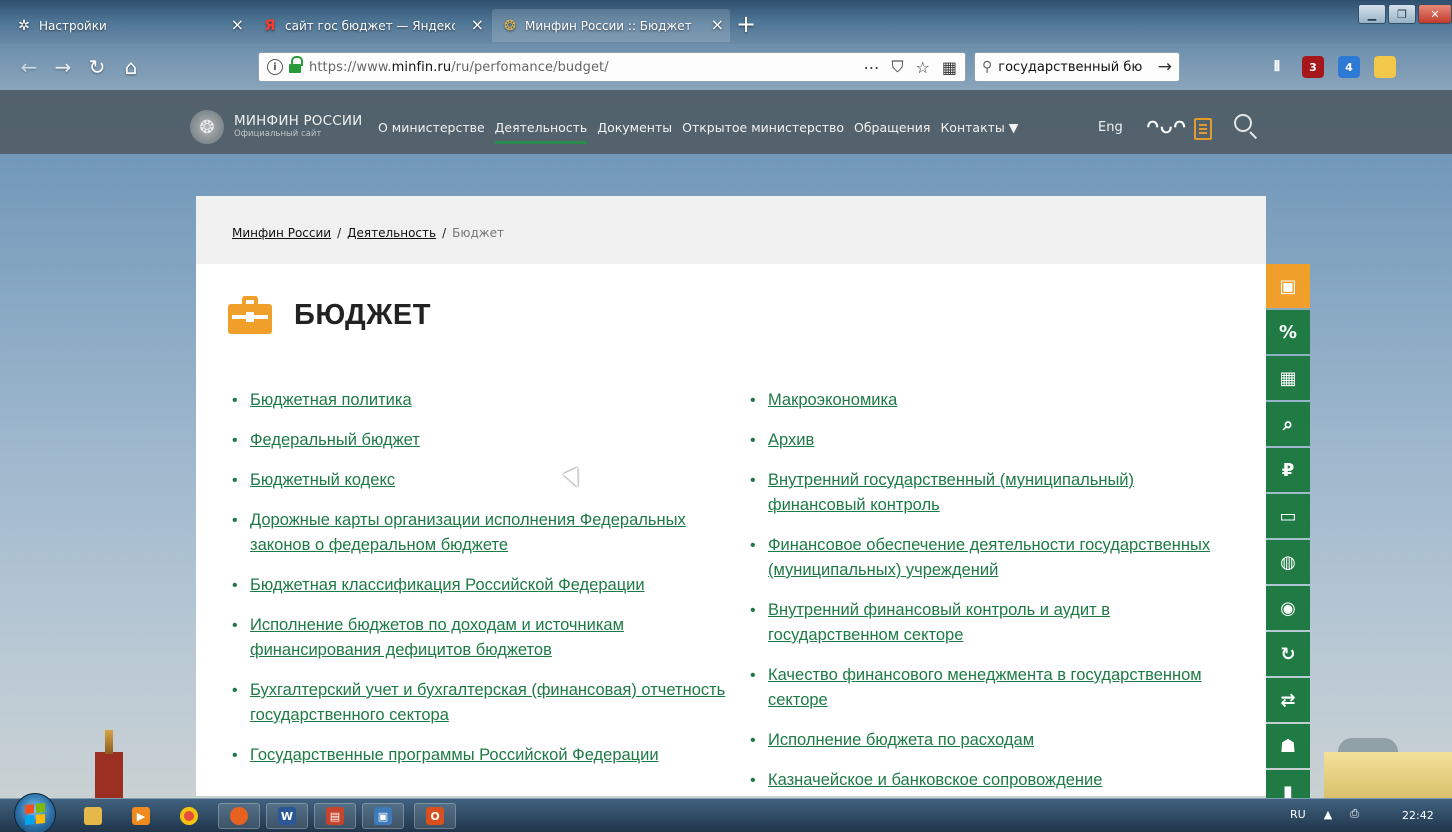 The image size is (1452, 832). Describe the element at coordinates (371, 25) in the screenshot. I see `tab-yandex-search: Я сайт гос бюджет — Яндекс: н ×` at that location.